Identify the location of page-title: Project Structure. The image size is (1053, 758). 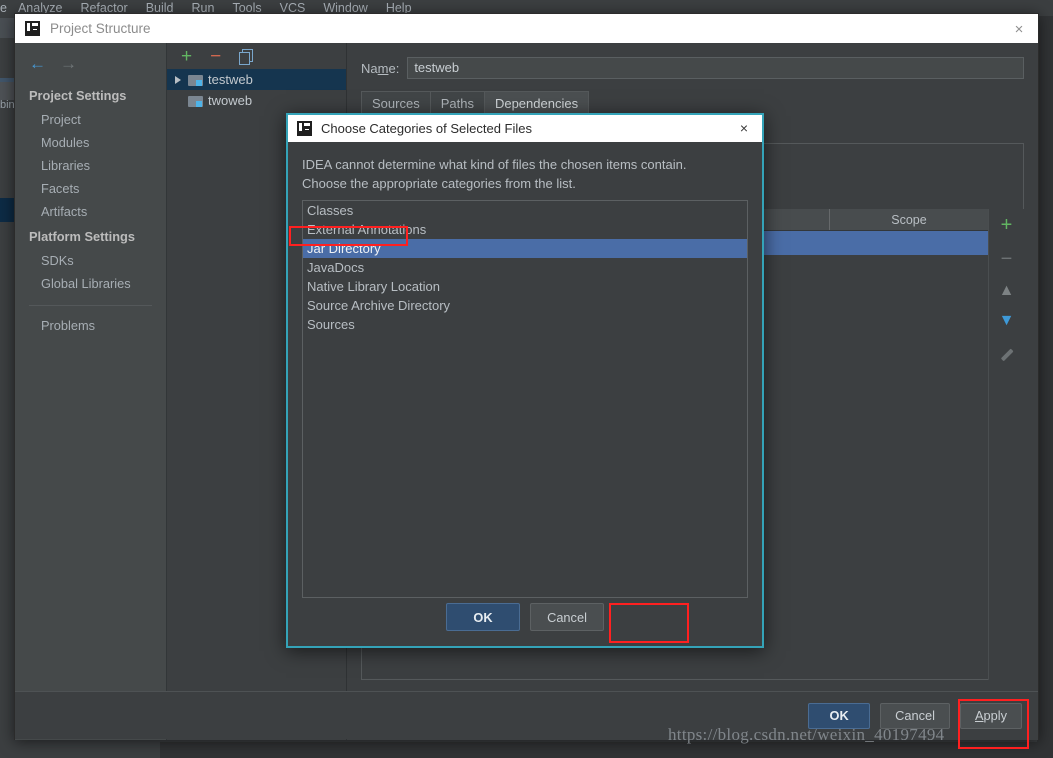
(100, 28).